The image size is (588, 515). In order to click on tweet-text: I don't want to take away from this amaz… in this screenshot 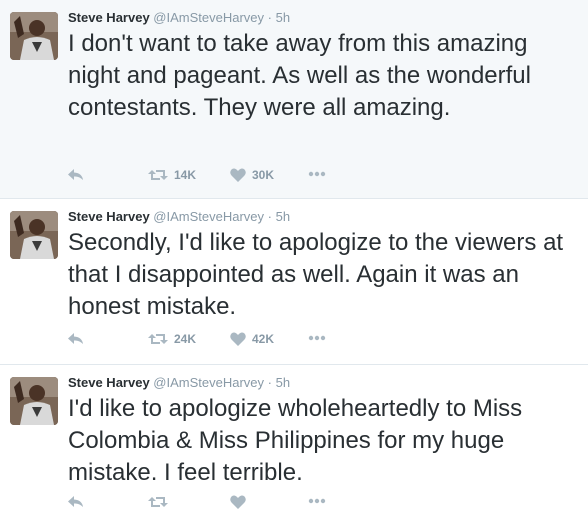, I will do `click(299, 75)`.